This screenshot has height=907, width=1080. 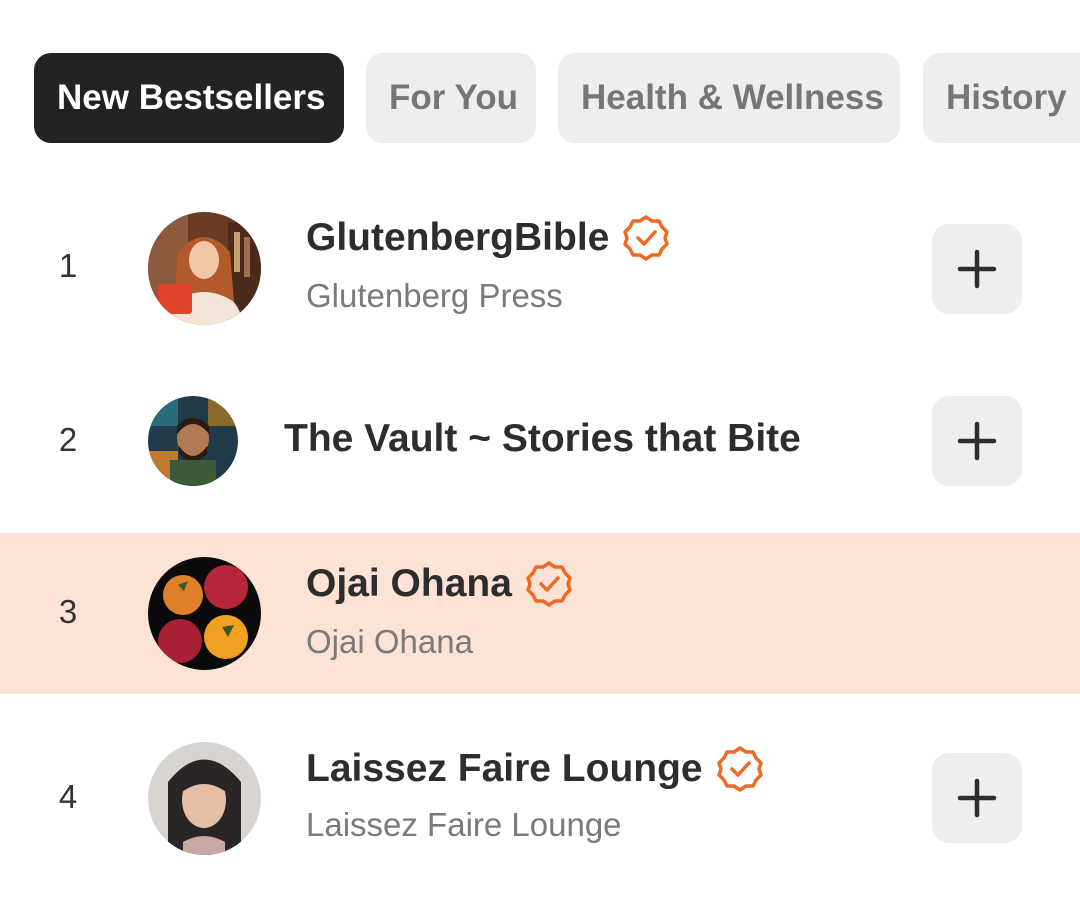 What do you see at coordinates (439, 584) in the screenshot?
I see `publication-title: Ojai Ohana` at bounding box center [439, 584].